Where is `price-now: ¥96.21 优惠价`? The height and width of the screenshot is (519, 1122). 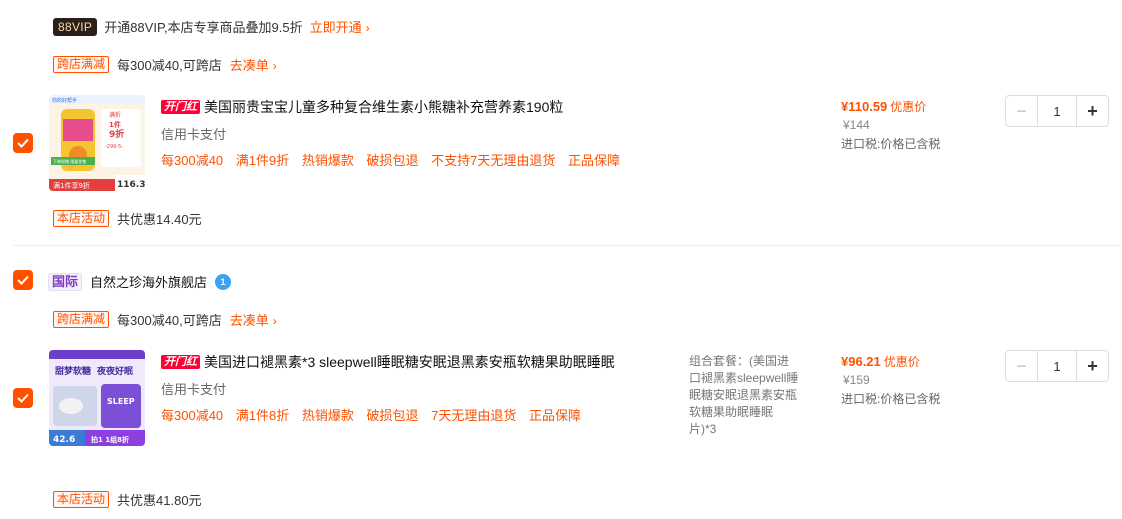
price-now: ¥96.21 优惠价 is located at coordinates (880, 361).